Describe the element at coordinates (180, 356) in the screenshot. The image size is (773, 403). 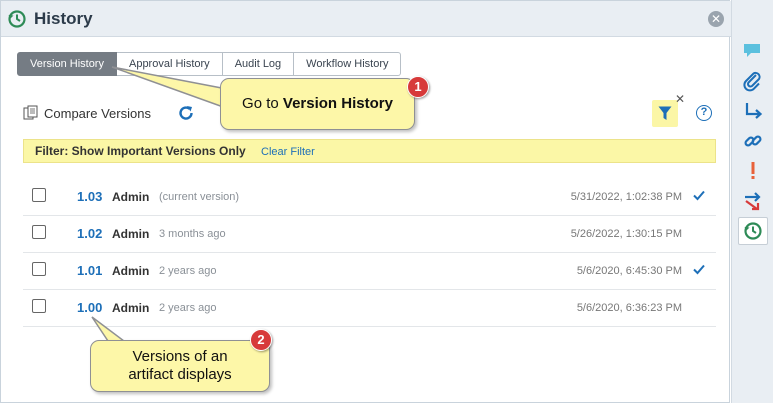
I see `callout-2-line-1: Versions of an` at that location.